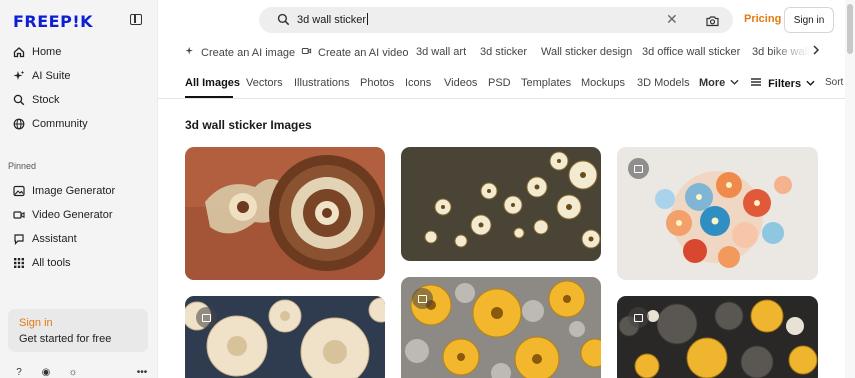 The image size is (855, 378). I want to click on sidebar-item-all-tools: All tools, so click(42, 263).